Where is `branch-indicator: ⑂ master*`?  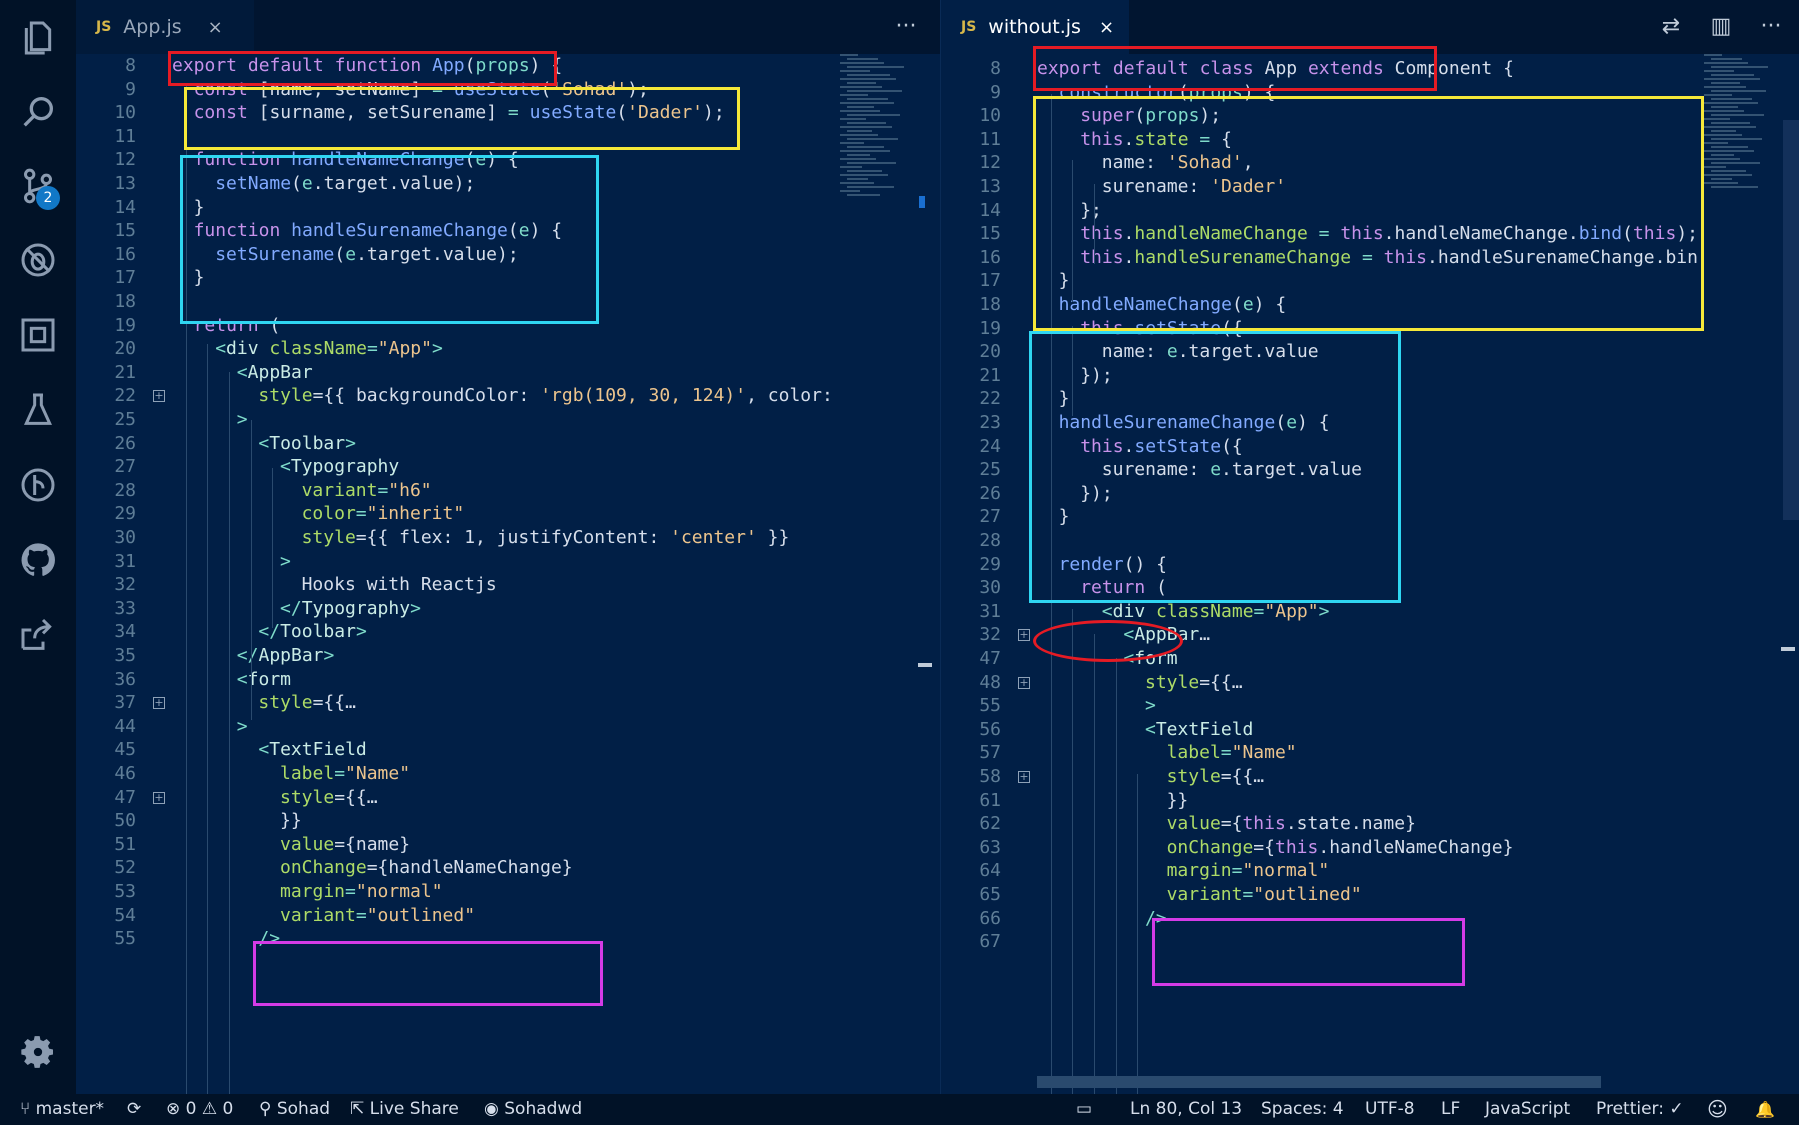 branch-indicator: ⑂ master* is located at coordinates (62, 1109).